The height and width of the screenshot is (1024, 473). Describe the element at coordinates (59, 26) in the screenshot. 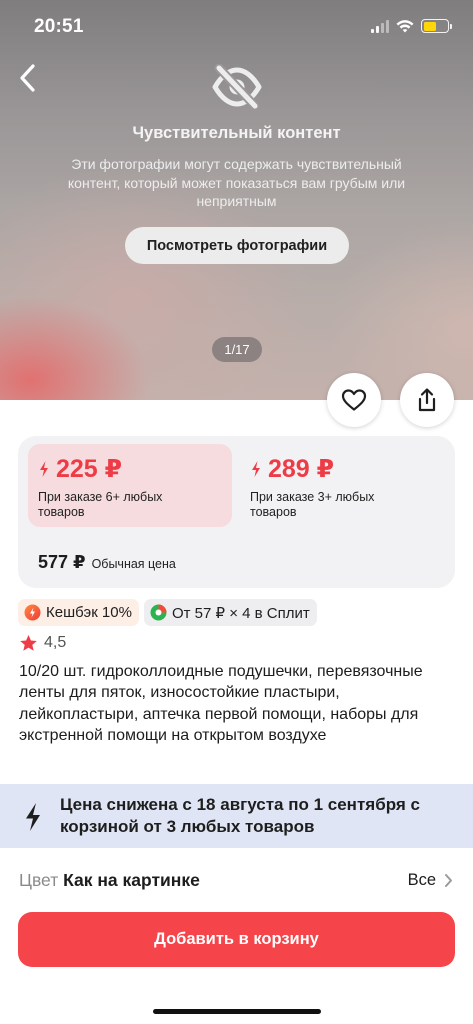

I see `status-time: 20:51` at that location.